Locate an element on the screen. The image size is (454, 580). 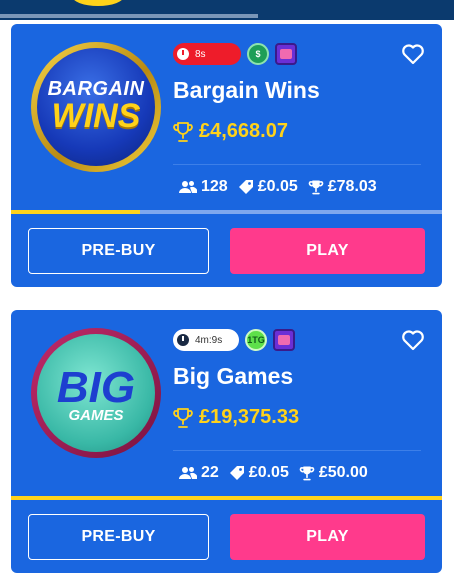
logo-text-line1: BIG is located at coordinates (96, 387).